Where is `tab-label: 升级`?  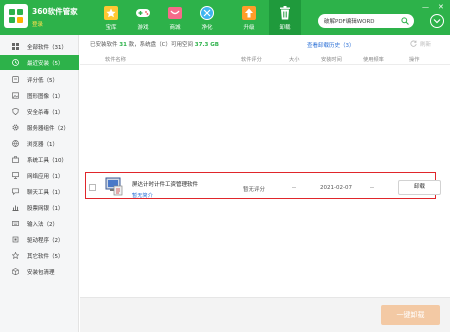 tab-label: 升级 is located at coordinates (249, 28).